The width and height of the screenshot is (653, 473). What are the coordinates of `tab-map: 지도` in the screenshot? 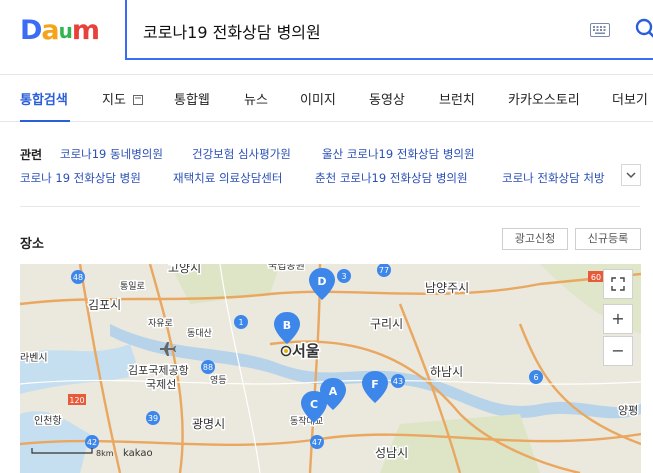 It's located at (123, 98).